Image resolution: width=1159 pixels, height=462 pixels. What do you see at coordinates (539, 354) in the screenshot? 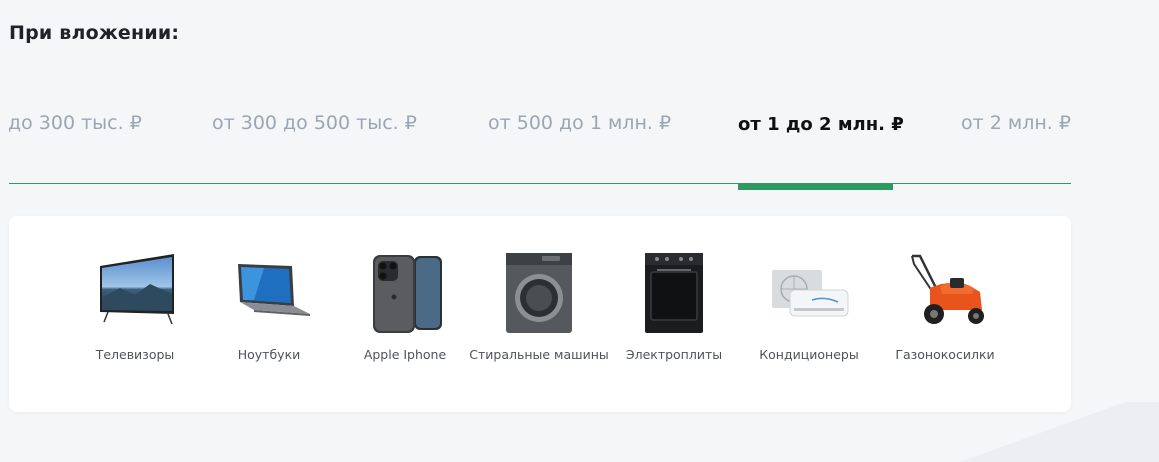
I see `product-label: Стиральные машины` at bounding box center [539, 354].